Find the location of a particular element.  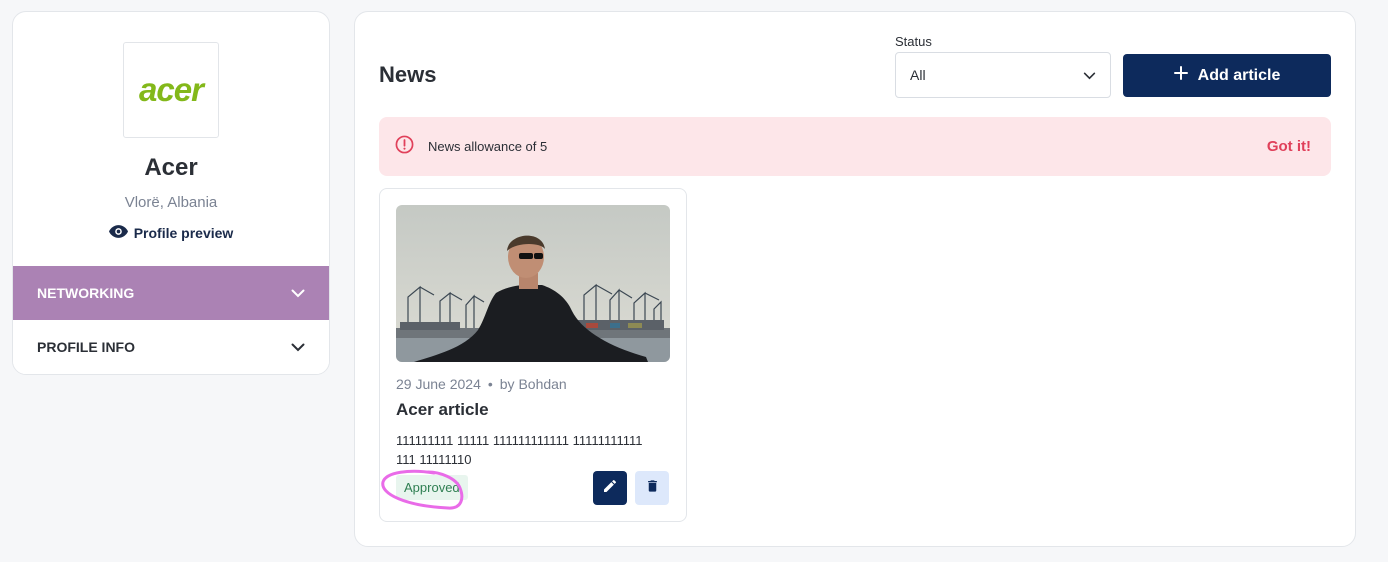

article-image is located at coordinates (533, 283).